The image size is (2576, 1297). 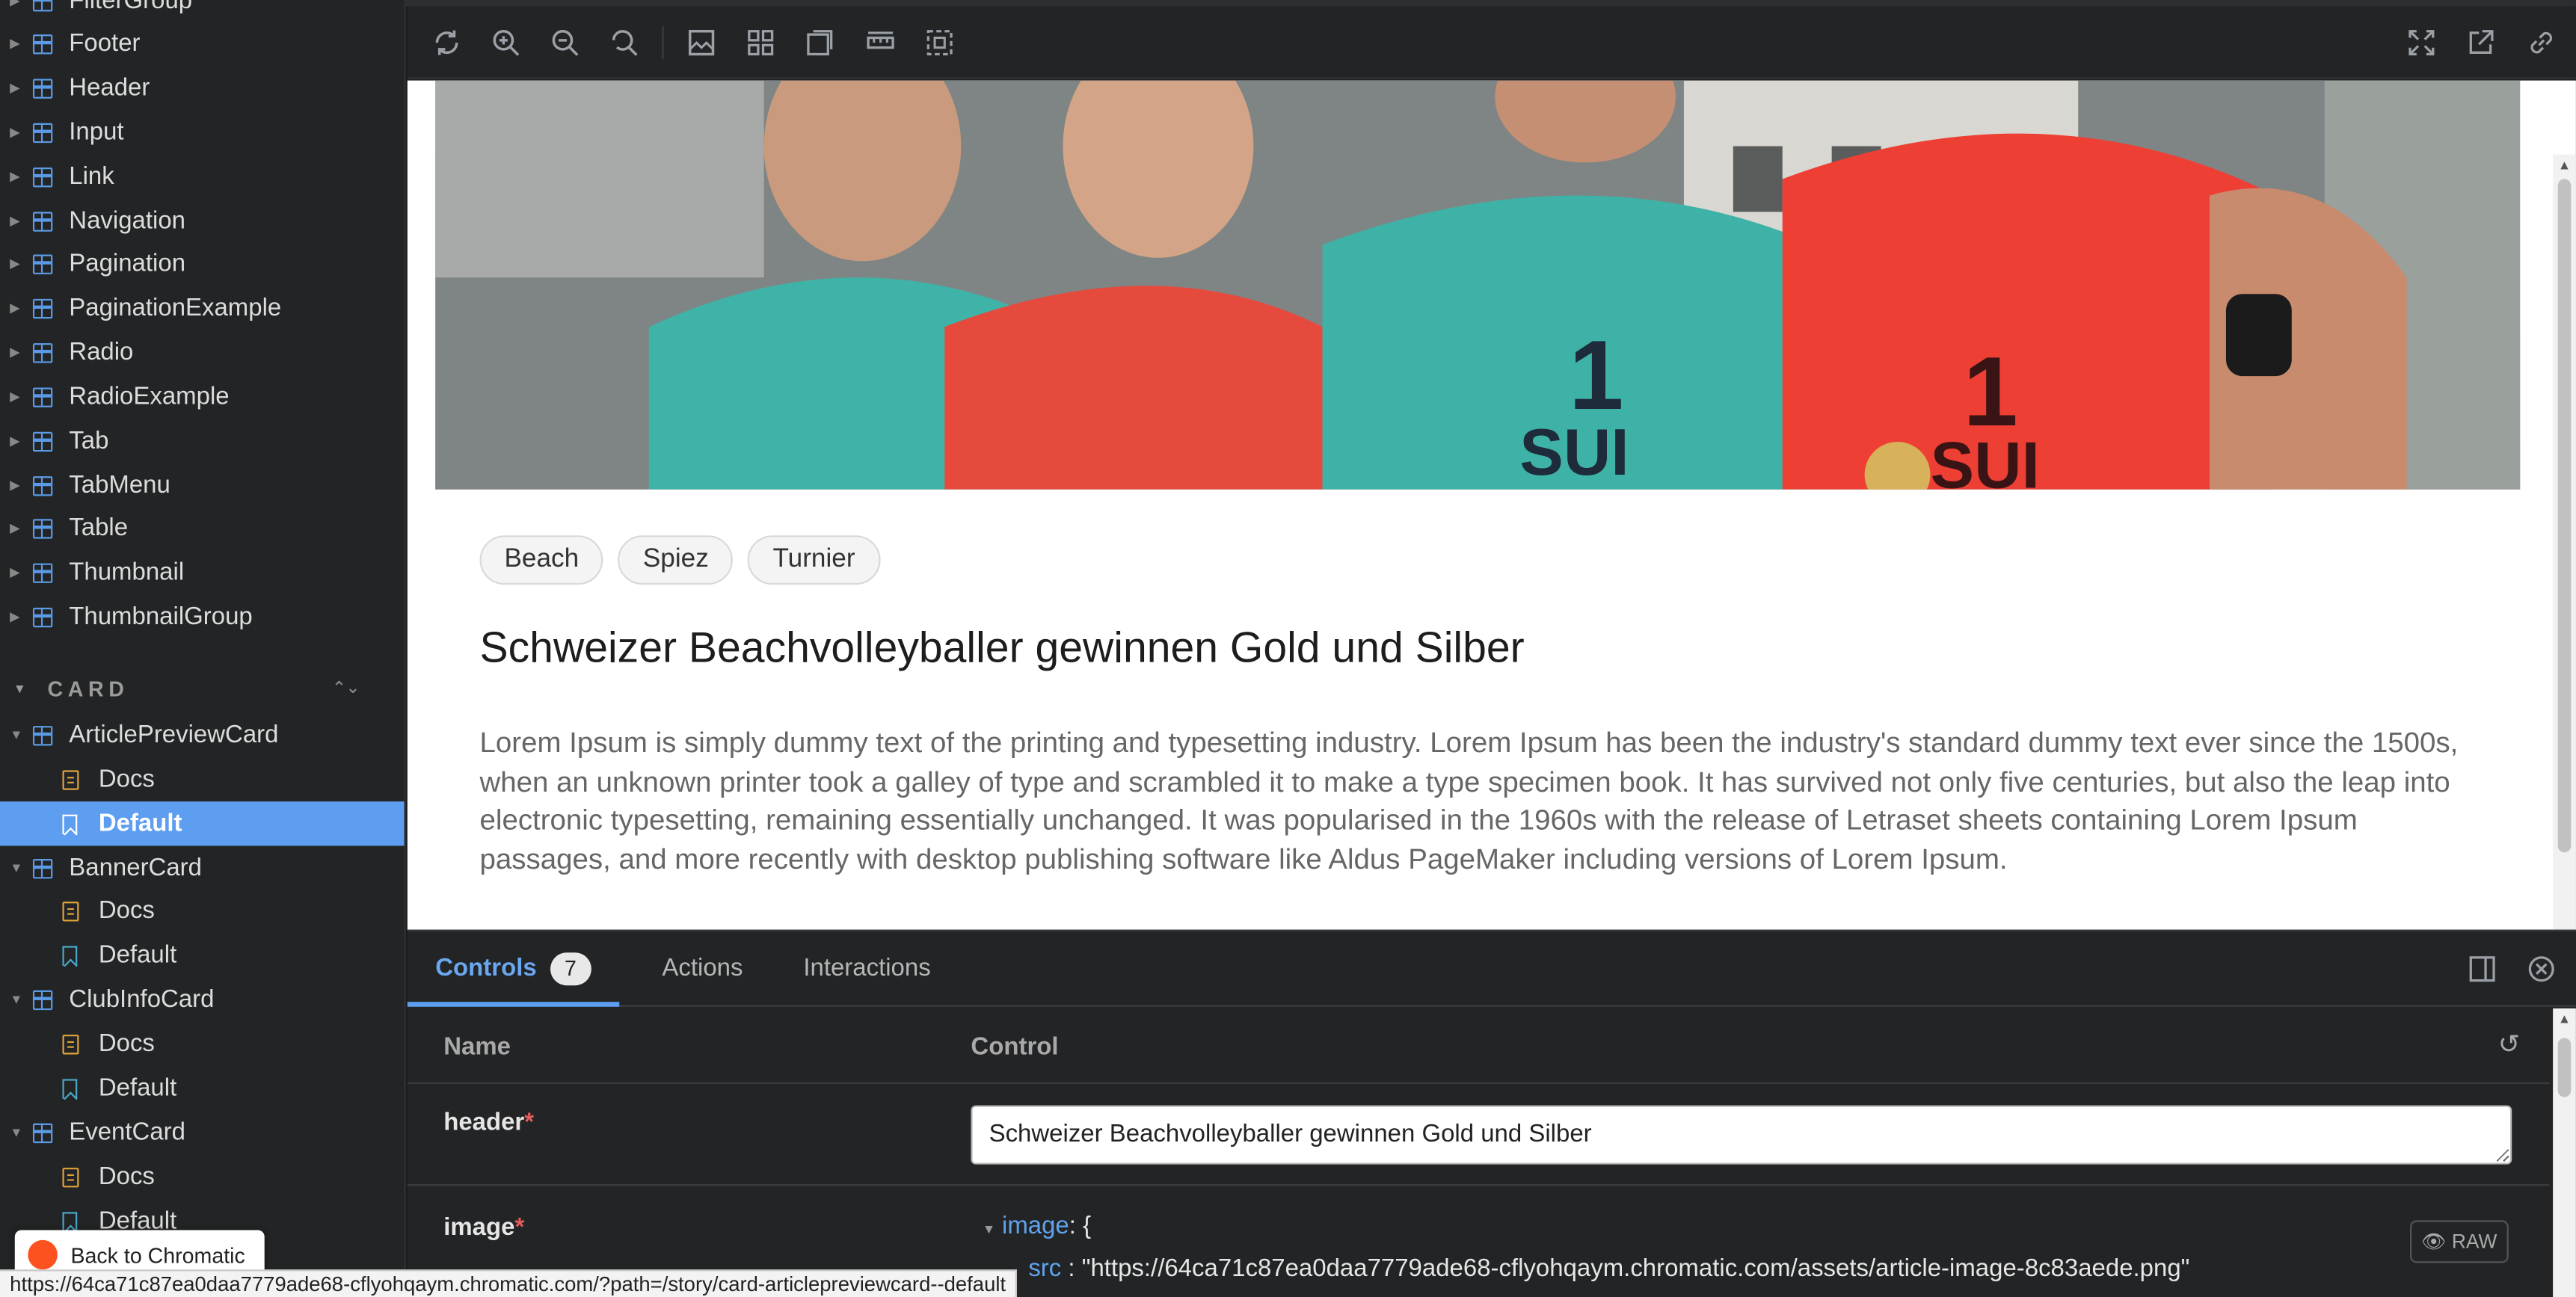 What do you see at coordinates (202, 999) in the screenshot?
I see `sidebar-item-clubinfocard: ▼ ClubInfoCard` at bounding box center [202, 999].